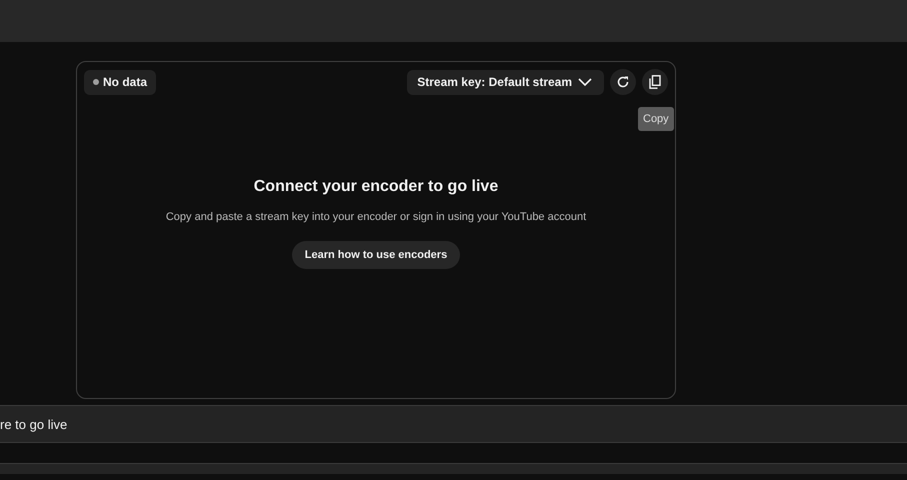 The image size is (907, 480). I want to click on refresh-button, so click(623, 82).